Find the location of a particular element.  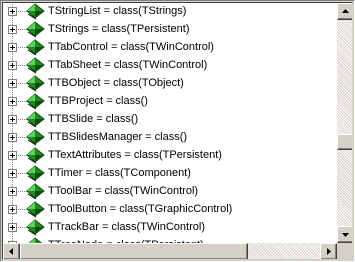

tree-node-label: TTBProject = class() is located at coordinates (98, 101).